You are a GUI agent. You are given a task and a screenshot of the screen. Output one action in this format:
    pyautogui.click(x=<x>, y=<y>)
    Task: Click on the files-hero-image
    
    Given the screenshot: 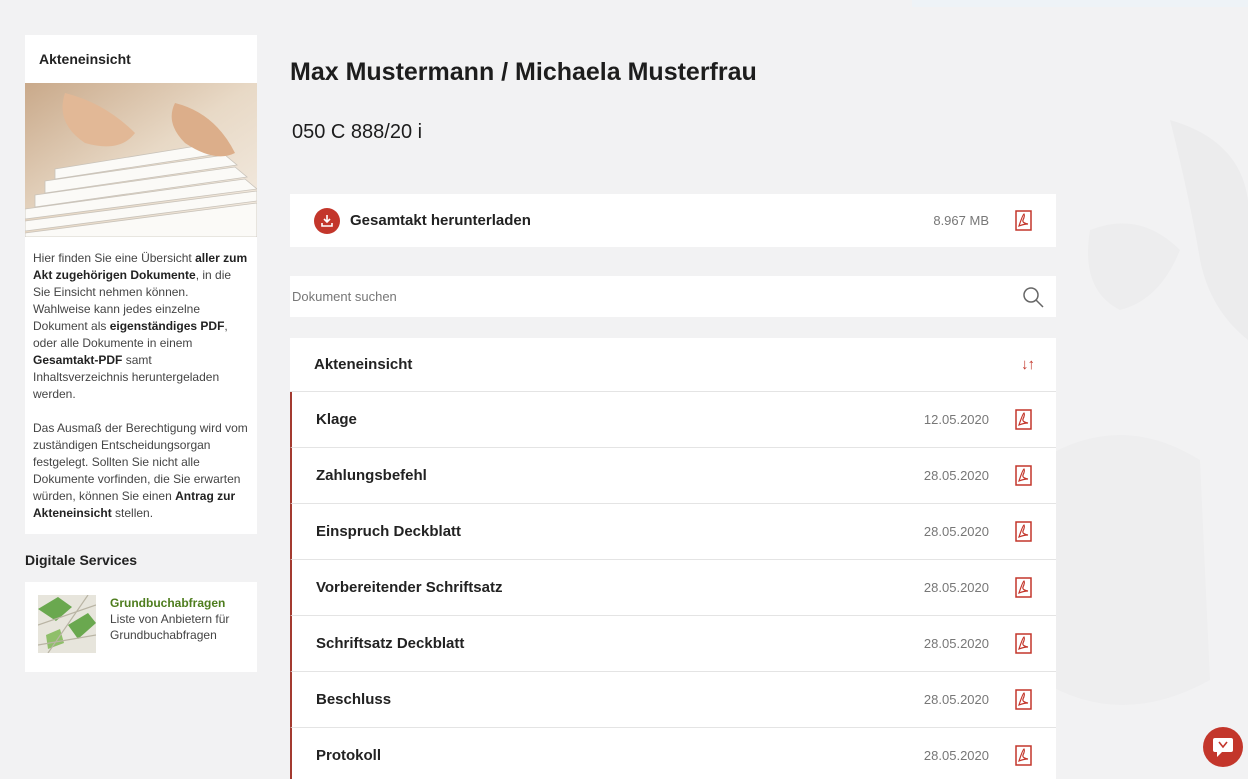 What is the action you would take?
    pyautogui.click(x=141, y=160)
    